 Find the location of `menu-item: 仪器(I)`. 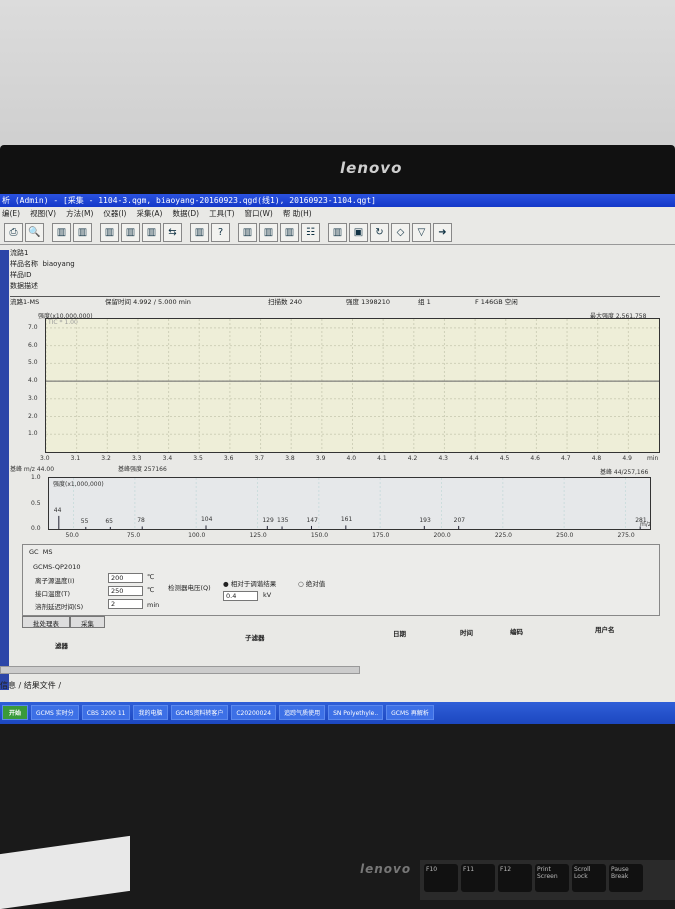

menu-item: 仪器(I) is located at coordinates (114, 214).